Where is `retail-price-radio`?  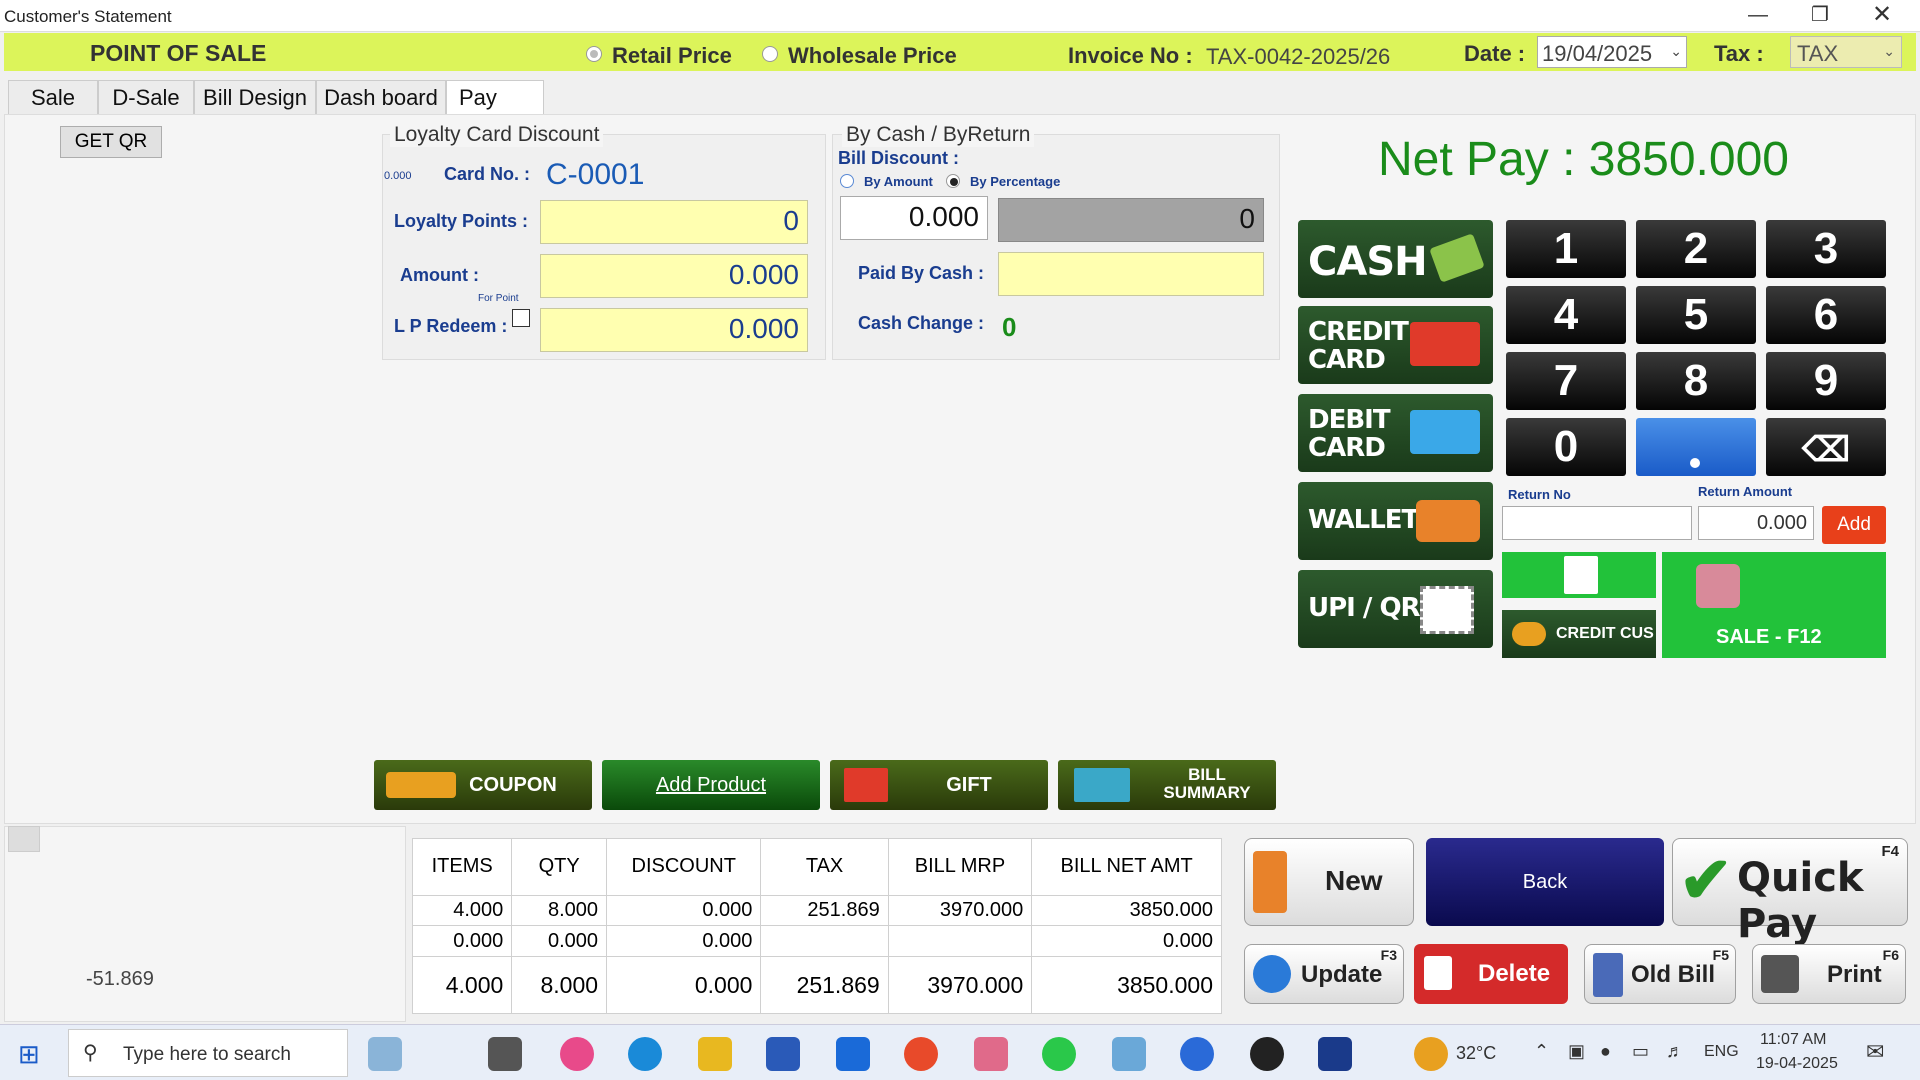 retail-price-radio is located at coordinates (594, 54).